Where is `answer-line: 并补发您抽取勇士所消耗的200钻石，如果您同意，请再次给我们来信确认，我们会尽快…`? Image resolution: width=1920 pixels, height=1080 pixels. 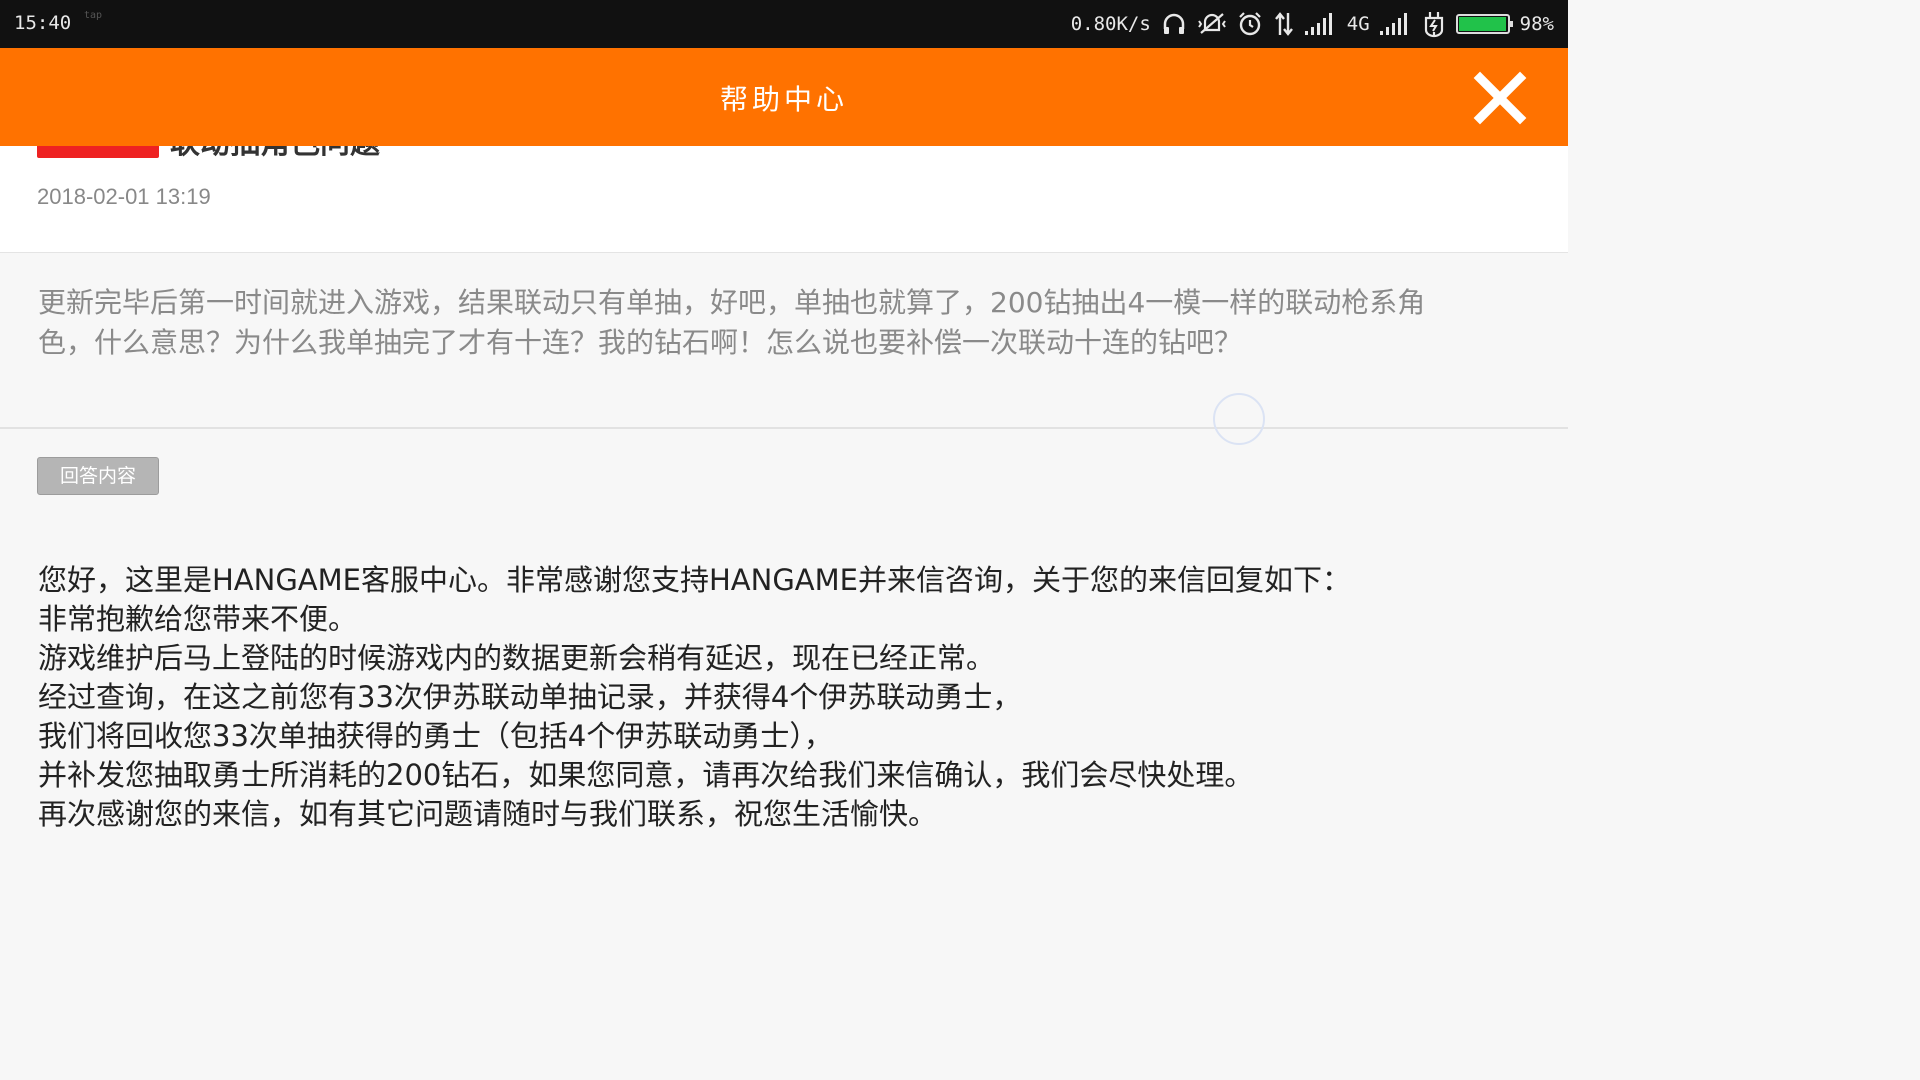 answer-line: 并补发您抽取勇士所消耗的200钻石，如果您同意，请再次给我们来信确认，我们会尽快… is located at coordinates (646, 775).